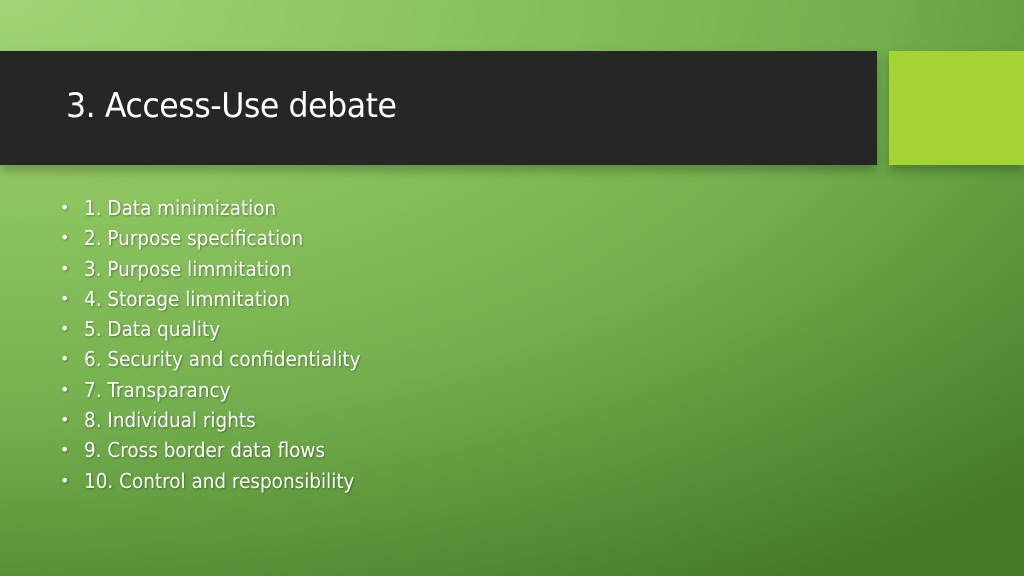 This screenshot has height=576, width=1024. I want to click on list-item: • 8. Individual rights, so click(222, 420).